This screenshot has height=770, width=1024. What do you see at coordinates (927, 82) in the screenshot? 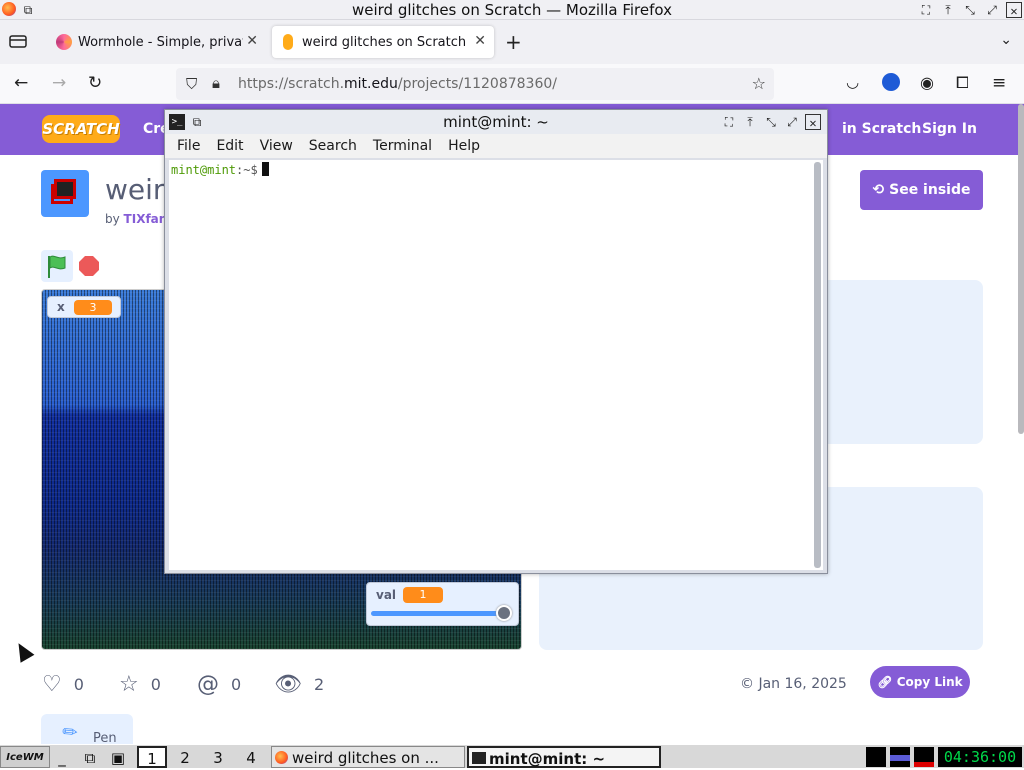
I see `account-icon: ◉` at bounding box center [927, 82].